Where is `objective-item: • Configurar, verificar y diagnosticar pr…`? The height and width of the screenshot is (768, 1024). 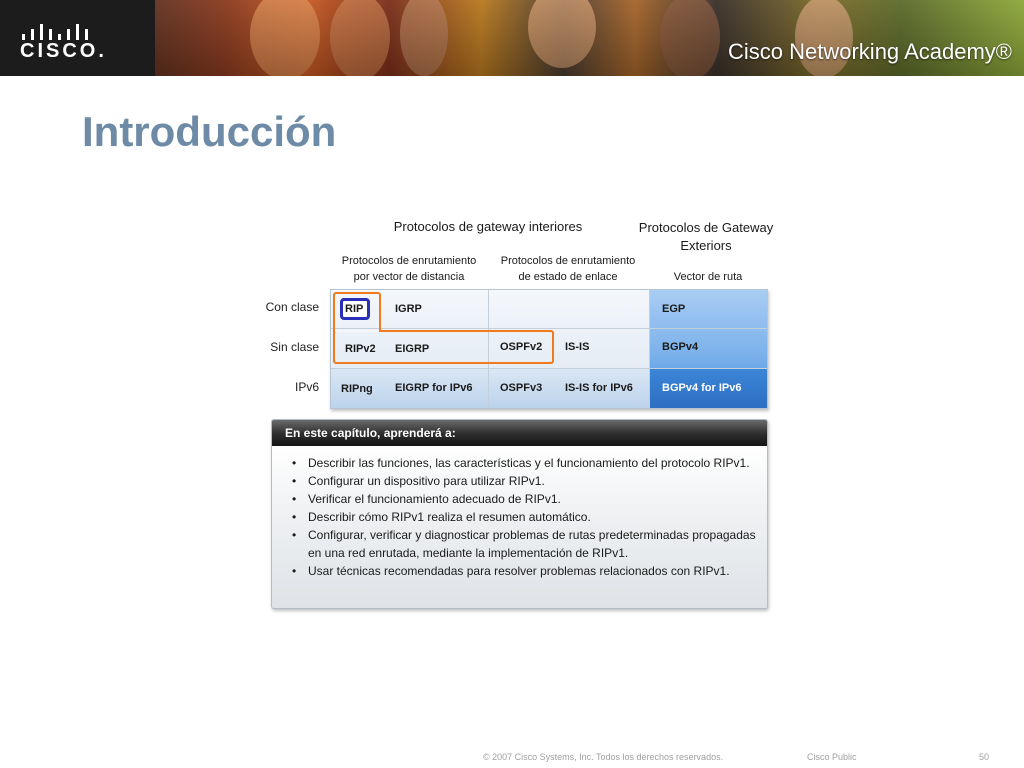 objective-item: • Configurar, verificar y diagnosticar pr… is located at coordinates (527, 544).